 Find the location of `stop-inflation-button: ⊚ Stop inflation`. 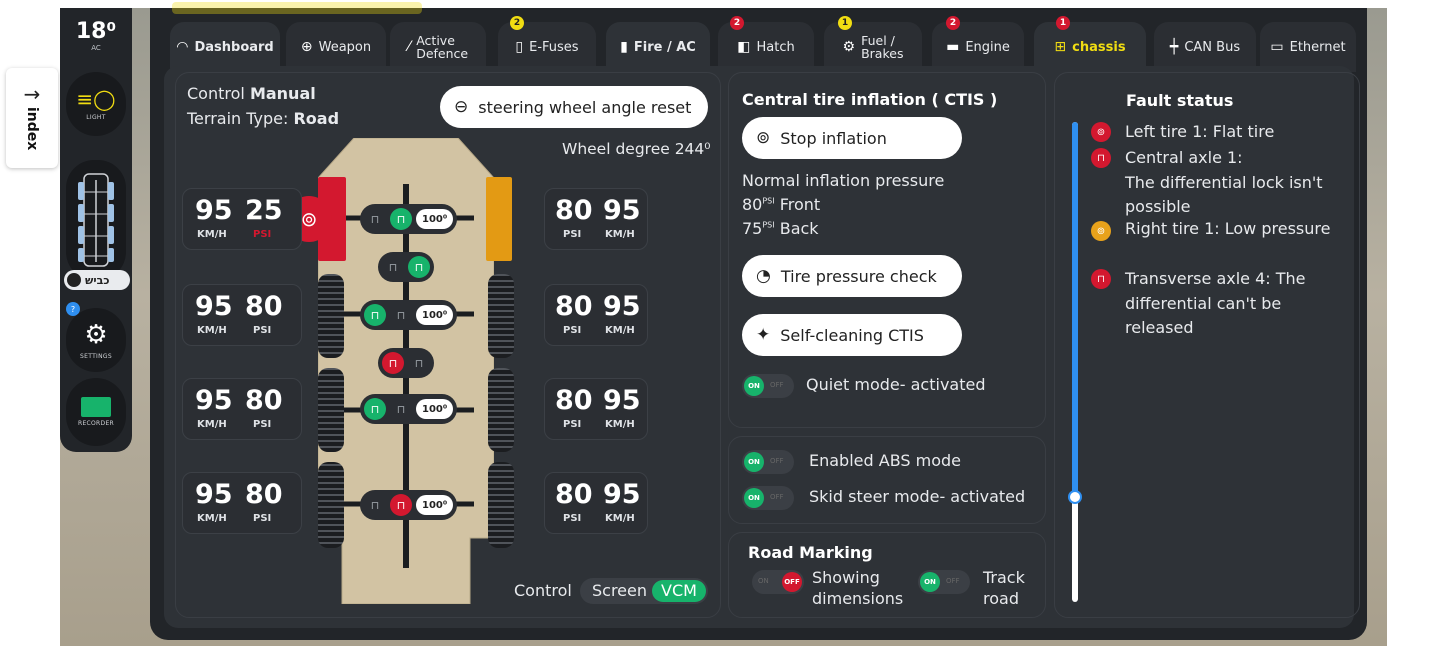

stop-inflation-button: ⊚ Stop inflation is located at coordinates (852, 138).